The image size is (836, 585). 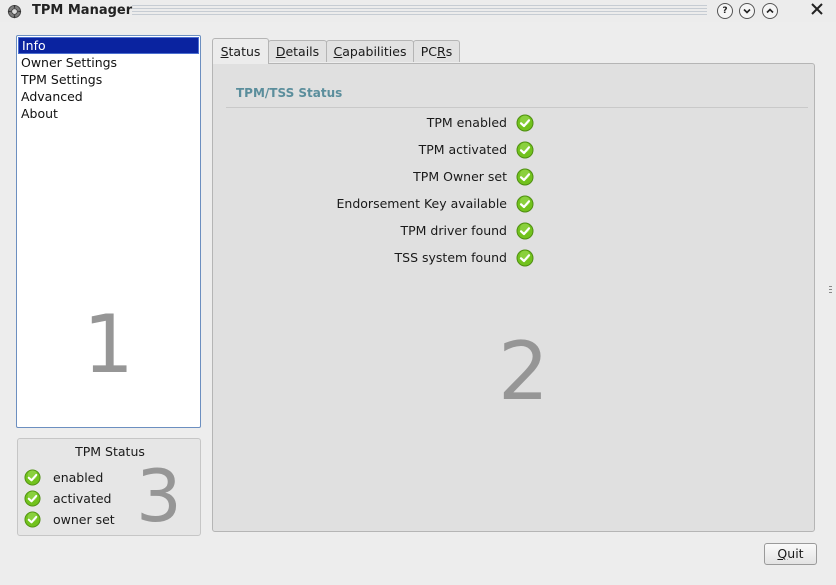 I want to click on region-marker-3: 3, so click(x=159, y=495).